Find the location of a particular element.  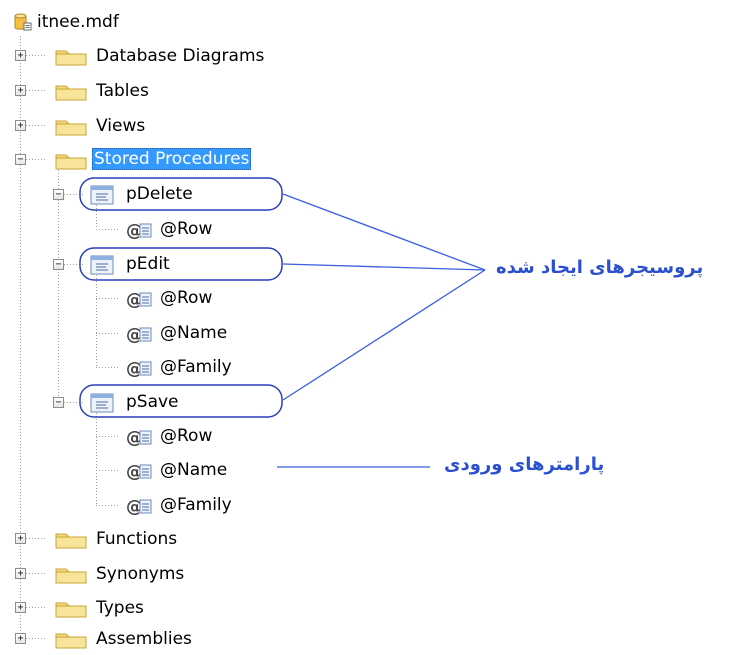

node-label: Views is located at coordinates (121, 126).